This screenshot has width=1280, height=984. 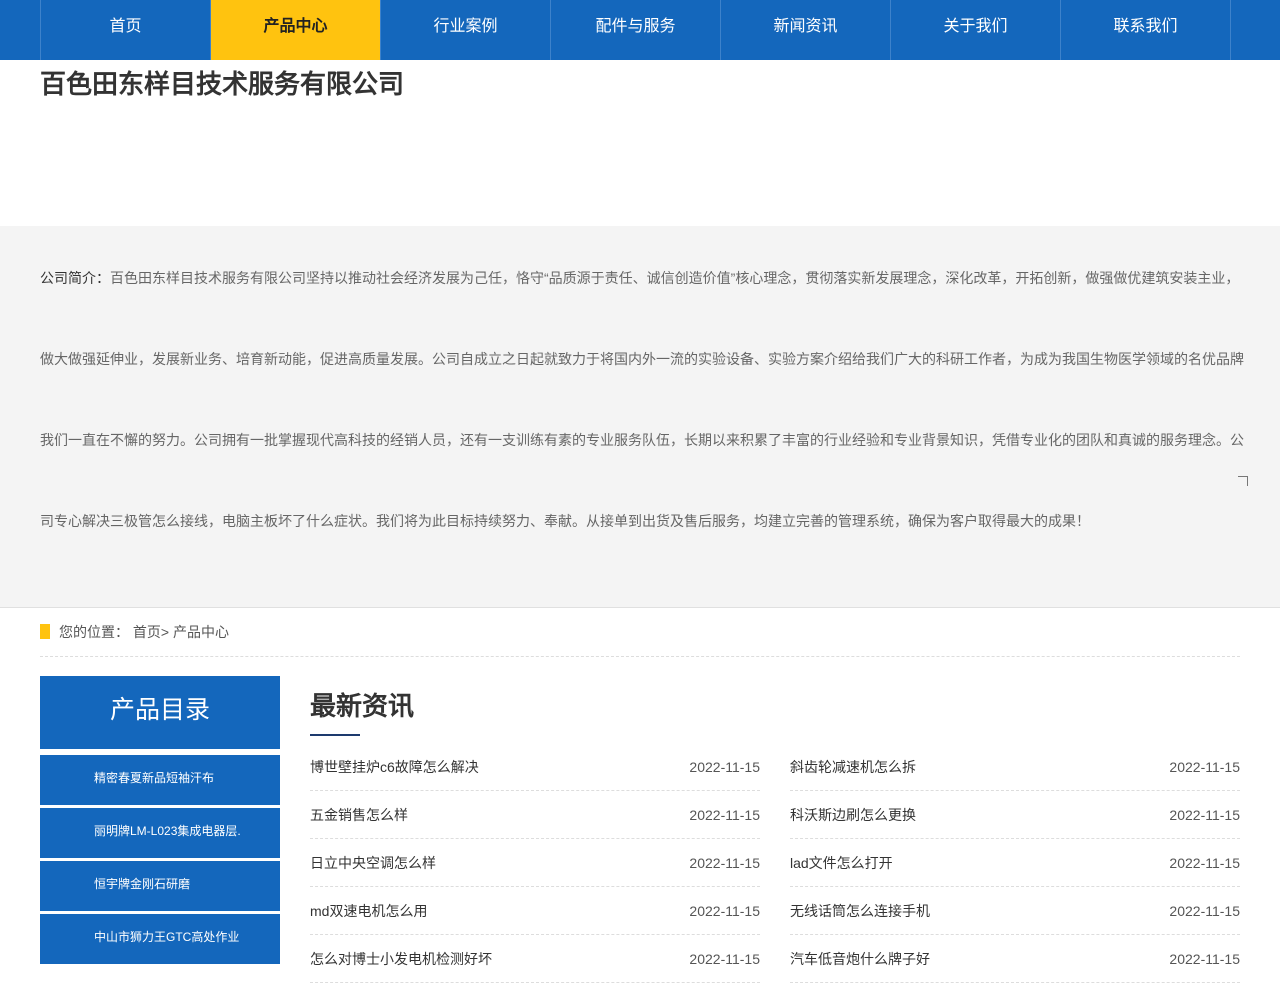 I want to click on news-link: 斜齿轮减速机怎么拆, so click(x=853, y=767).